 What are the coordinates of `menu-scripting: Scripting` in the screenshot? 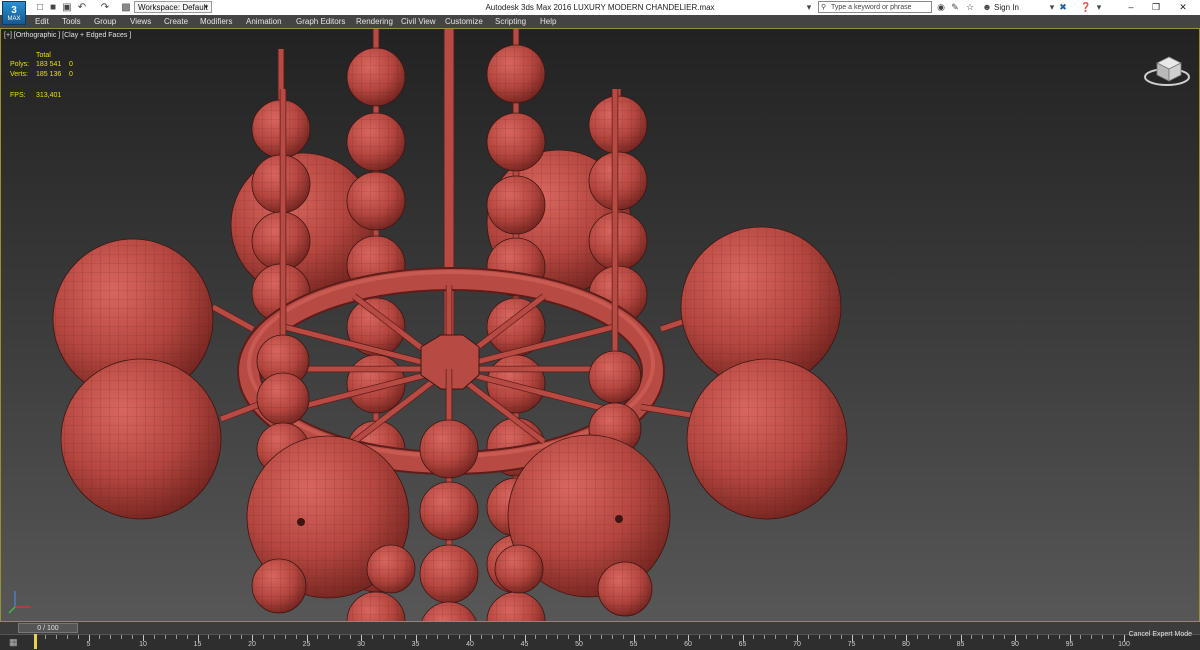 It's located at (510, 21).